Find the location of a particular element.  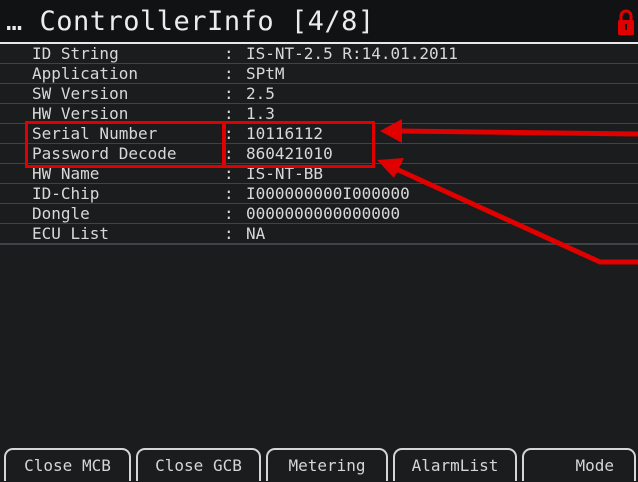

info-row-application: Application : SPtM is located at coordinates (319, 74).